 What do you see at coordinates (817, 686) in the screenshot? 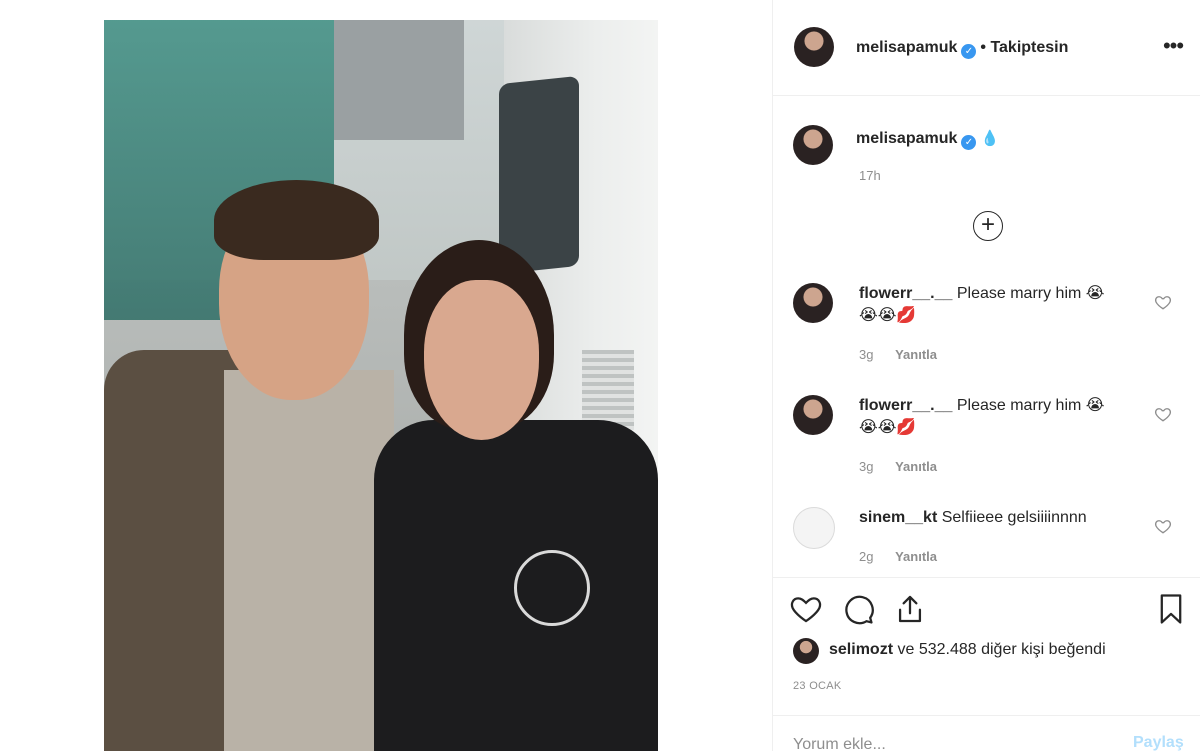
I see `post-date: 23 OCAK` at bounding box center [817, 686].